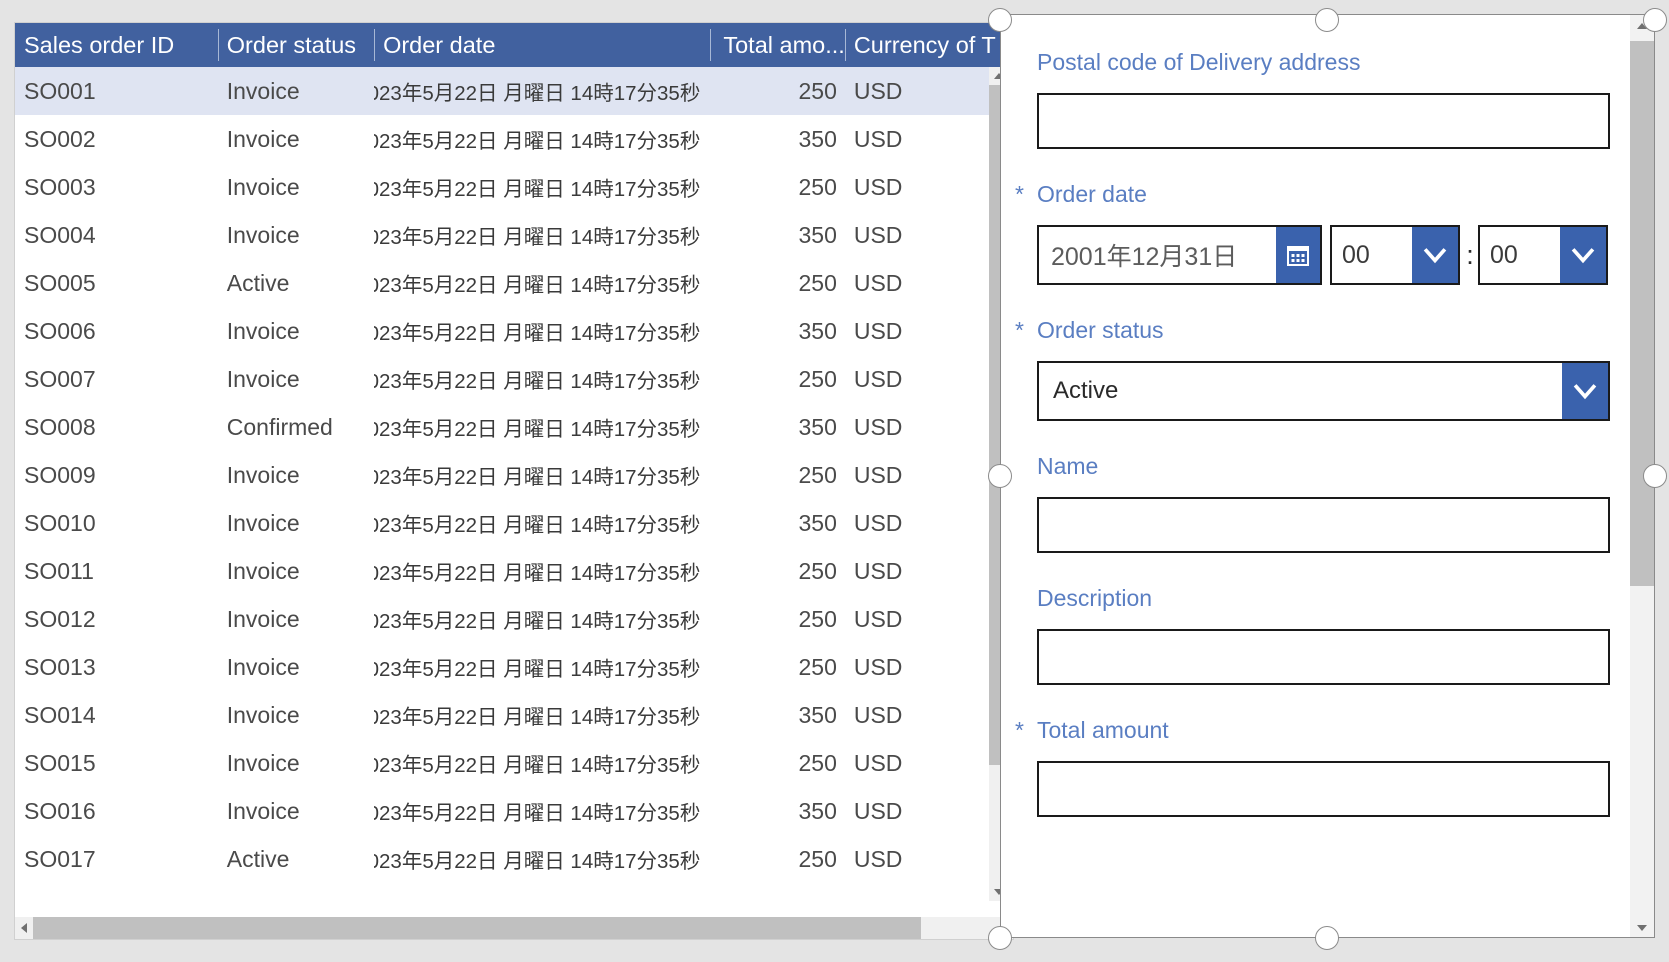  Describe the element at coordinates (1179, 255) in the screenshot. I see `date-input-order-date: 2001年12月31日` at that location.